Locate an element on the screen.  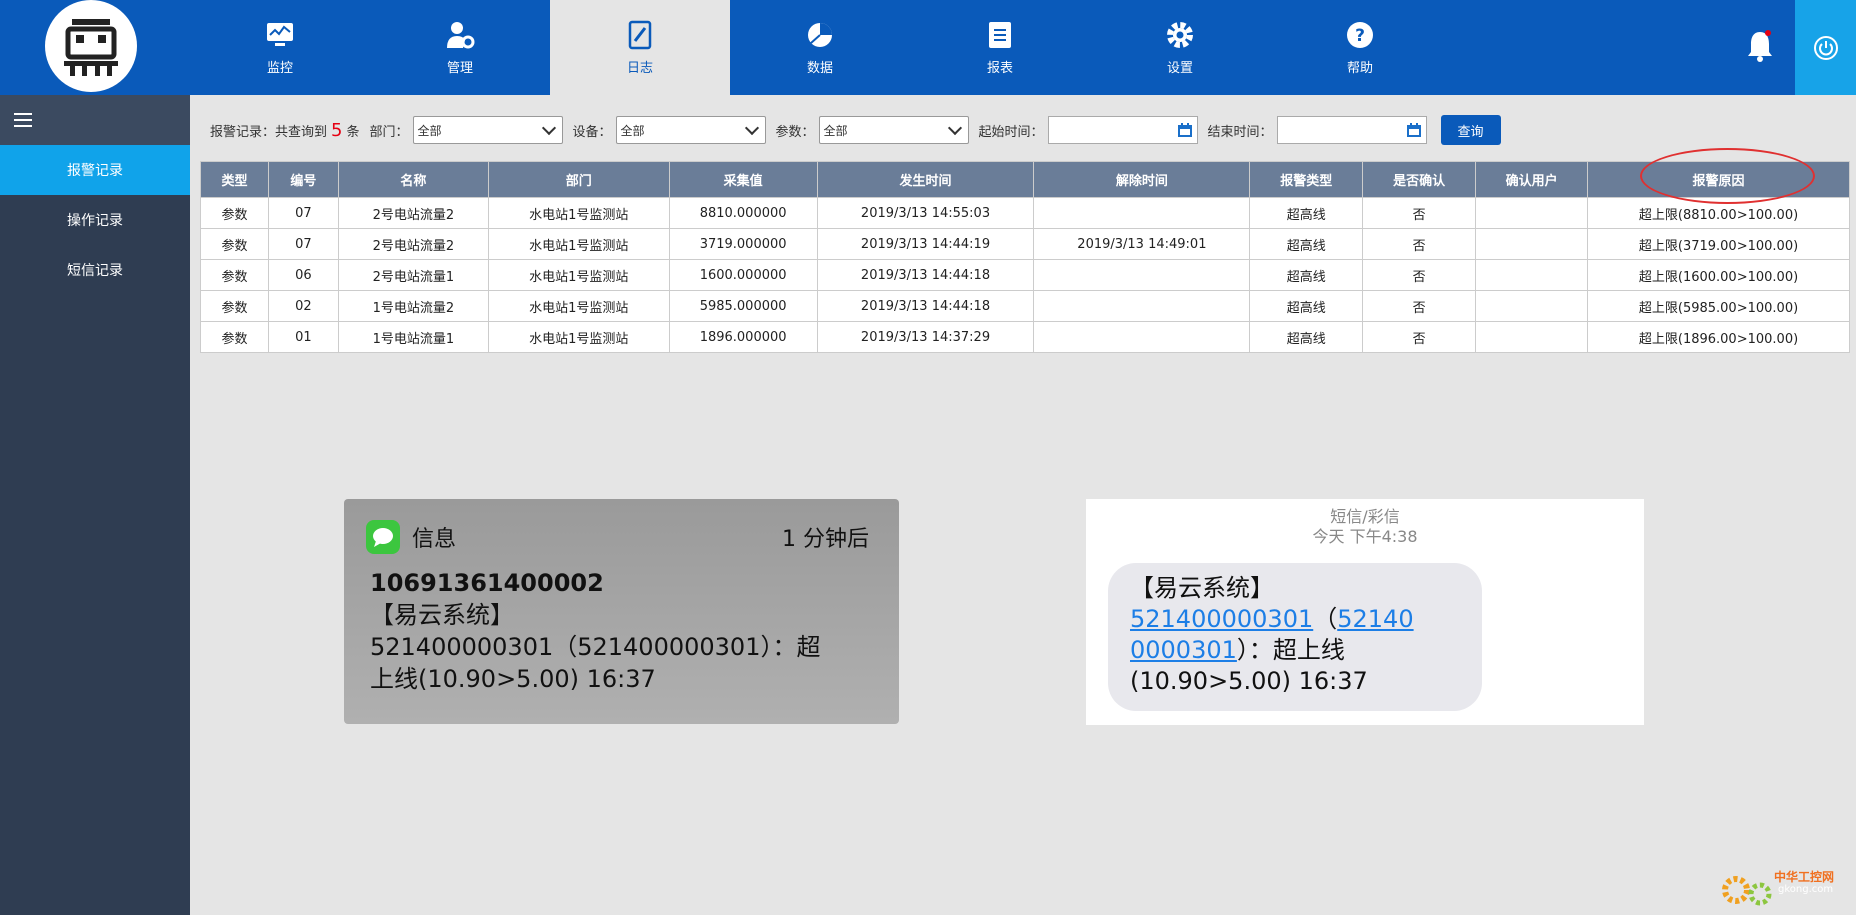
table-cell: 1号电站流量2 is located at coordinates (413, 306).